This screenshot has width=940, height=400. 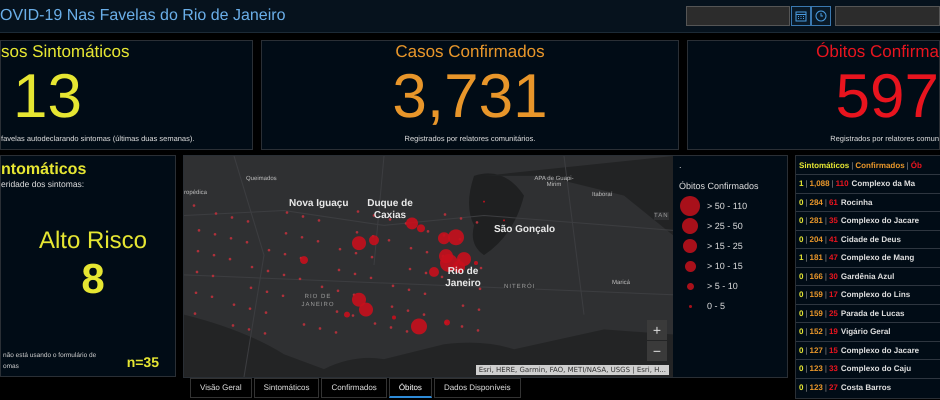 I want to click on time-field, so click(x=887, y=16).